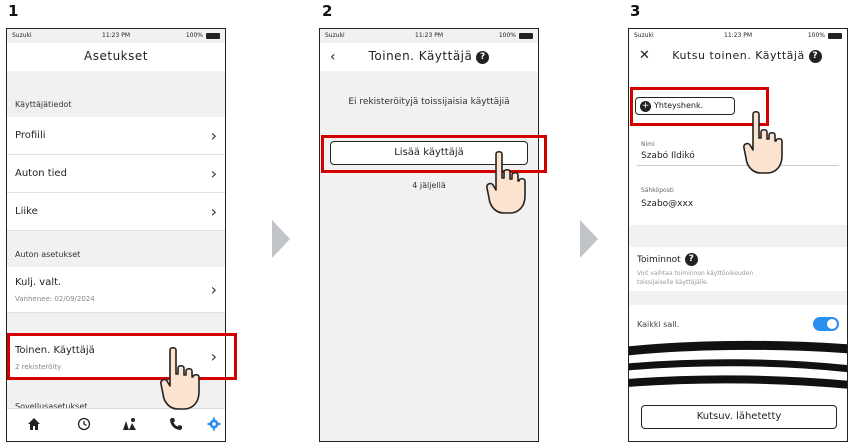  What do you see at coordinates (657, 190) in the screenshot?
I see `email-label: Sähköposti` at bounding box center [657, 190].